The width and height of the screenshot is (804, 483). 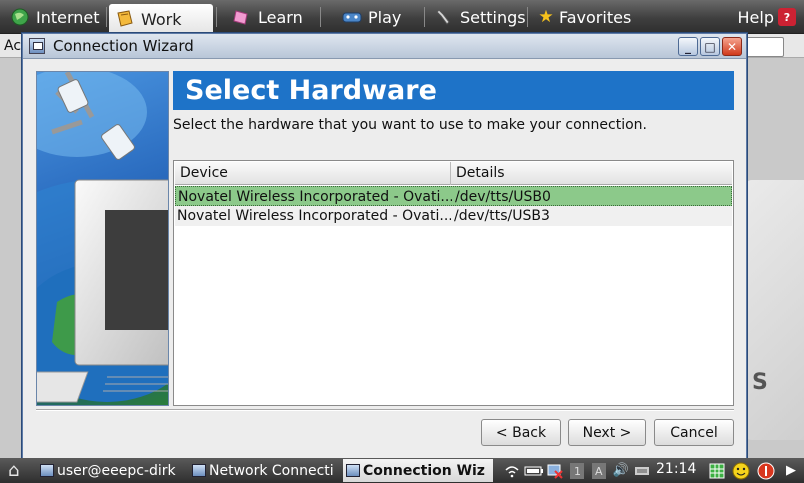 I want to click on button-divider, so click(x=385, y=410).